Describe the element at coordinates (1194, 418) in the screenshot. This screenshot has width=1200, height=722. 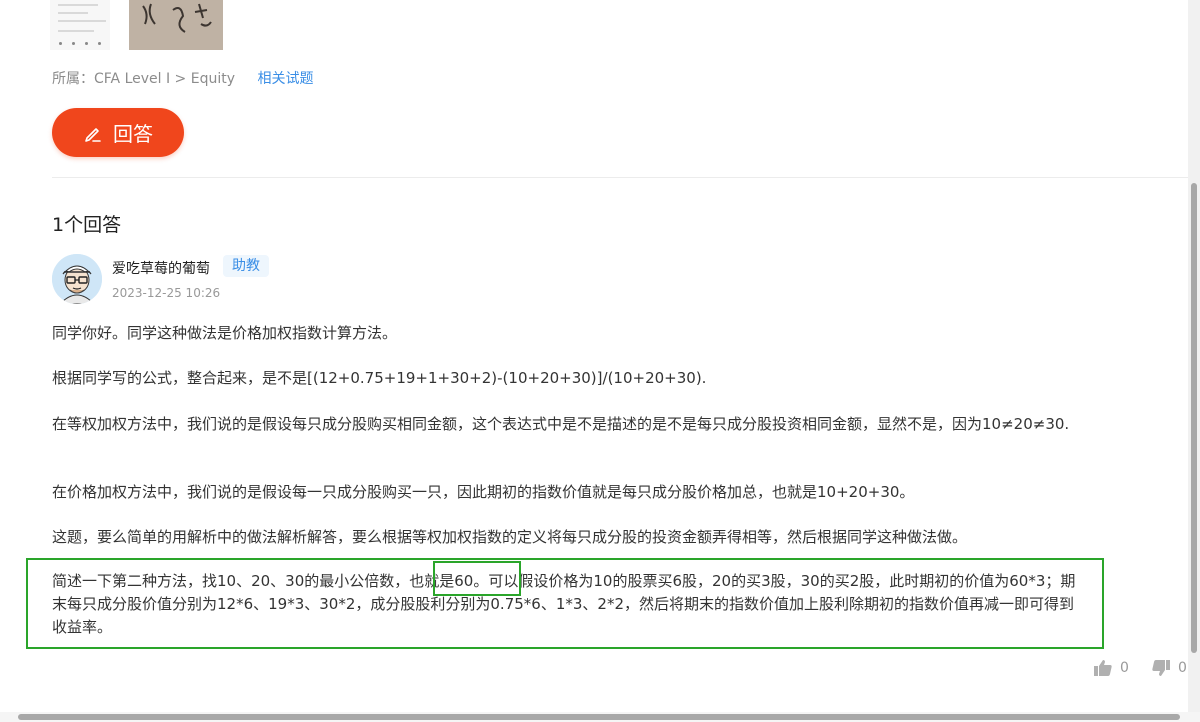
I see `vertical-scrollbar-thumb` at that location.